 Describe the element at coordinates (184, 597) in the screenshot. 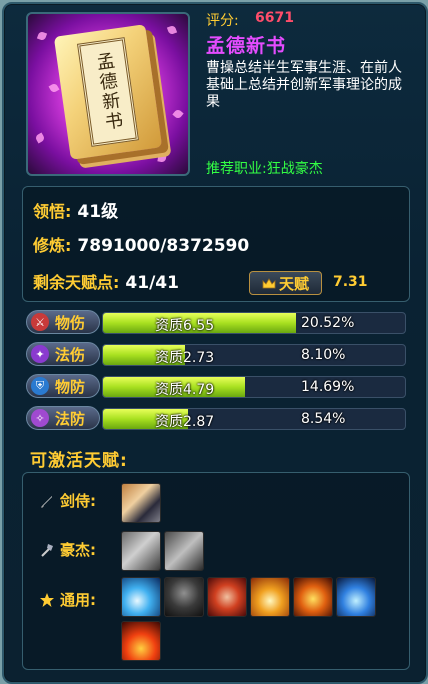

I see `shadow-skill-icon` at that location.